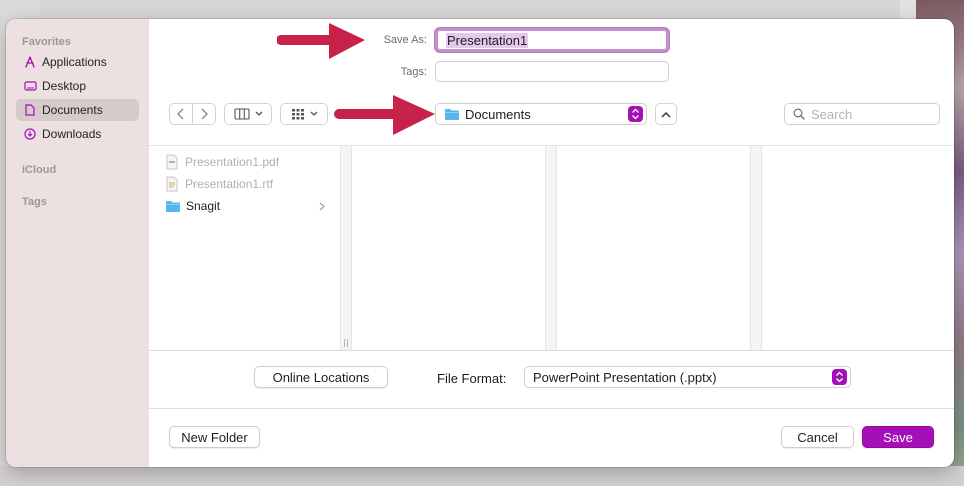 This screenshot has width=964, height=486. I want to click on expand-collapse-button, so click(666, 114).